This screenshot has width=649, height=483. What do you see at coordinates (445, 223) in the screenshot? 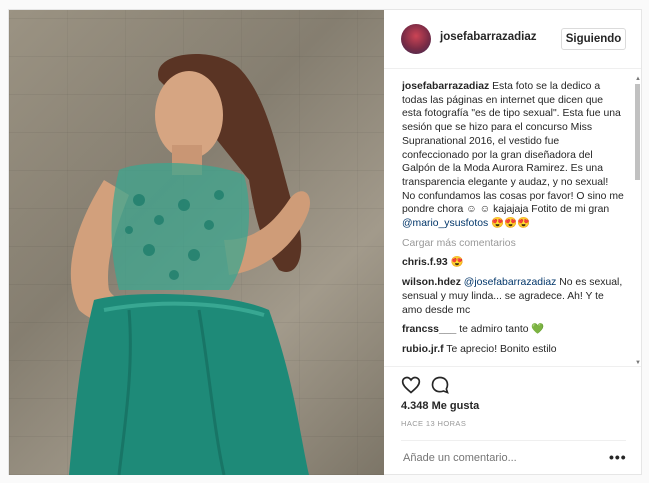
I see `caption-mention: @mario_ysusfotos` at bounding box center [445, 223].